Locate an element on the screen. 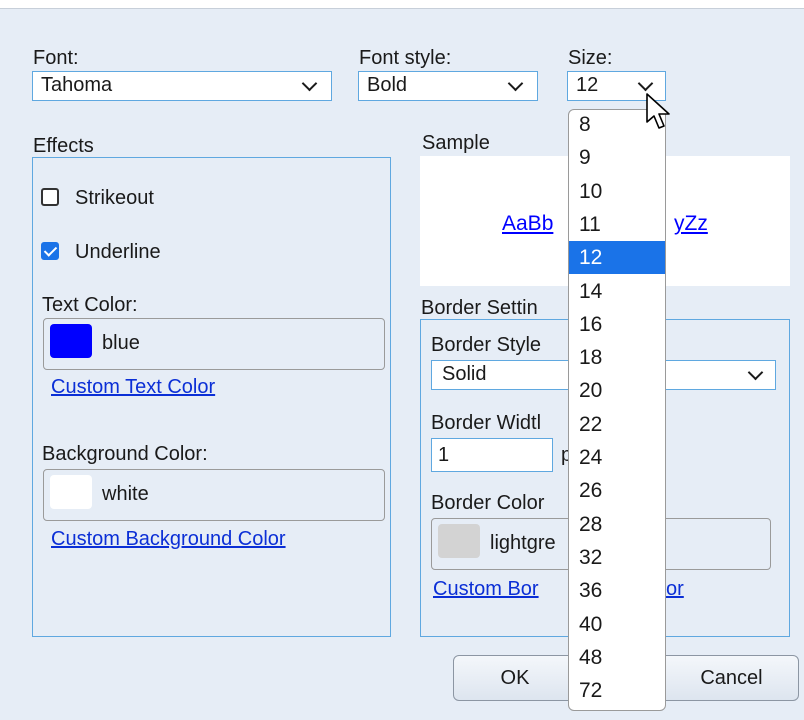 The width and height of the screenshot is (804, 720). background-color-label: Background Color: is located at coordinates (125, 454).